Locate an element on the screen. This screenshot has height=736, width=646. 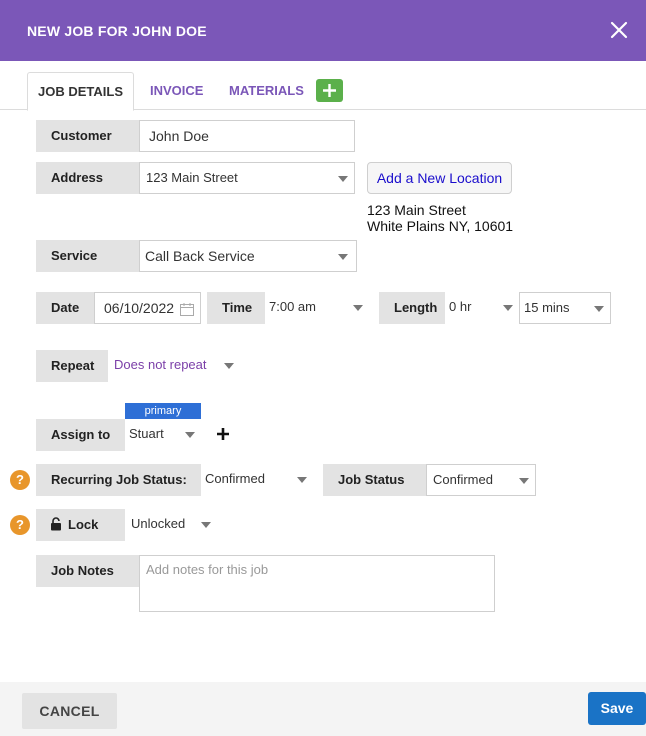
tab-invoice: INVOICE is located at coordinates (176, 91).